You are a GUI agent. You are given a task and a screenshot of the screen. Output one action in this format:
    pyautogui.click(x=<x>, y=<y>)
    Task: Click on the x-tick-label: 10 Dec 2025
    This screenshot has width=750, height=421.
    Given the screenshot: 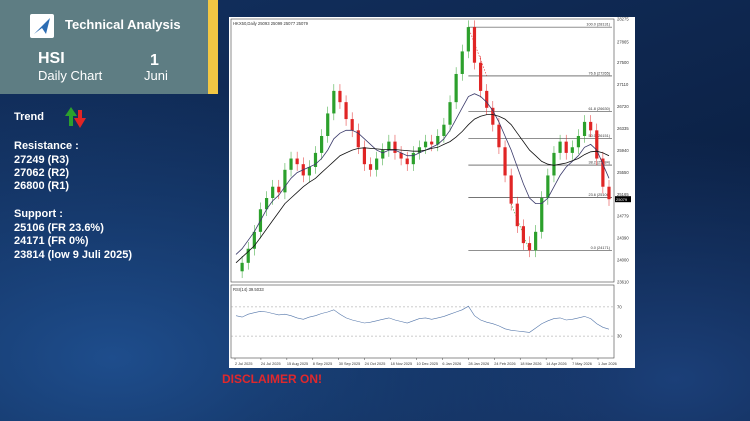 What is the action you would take?
    pyautogui.click(x=428, y=364)
    